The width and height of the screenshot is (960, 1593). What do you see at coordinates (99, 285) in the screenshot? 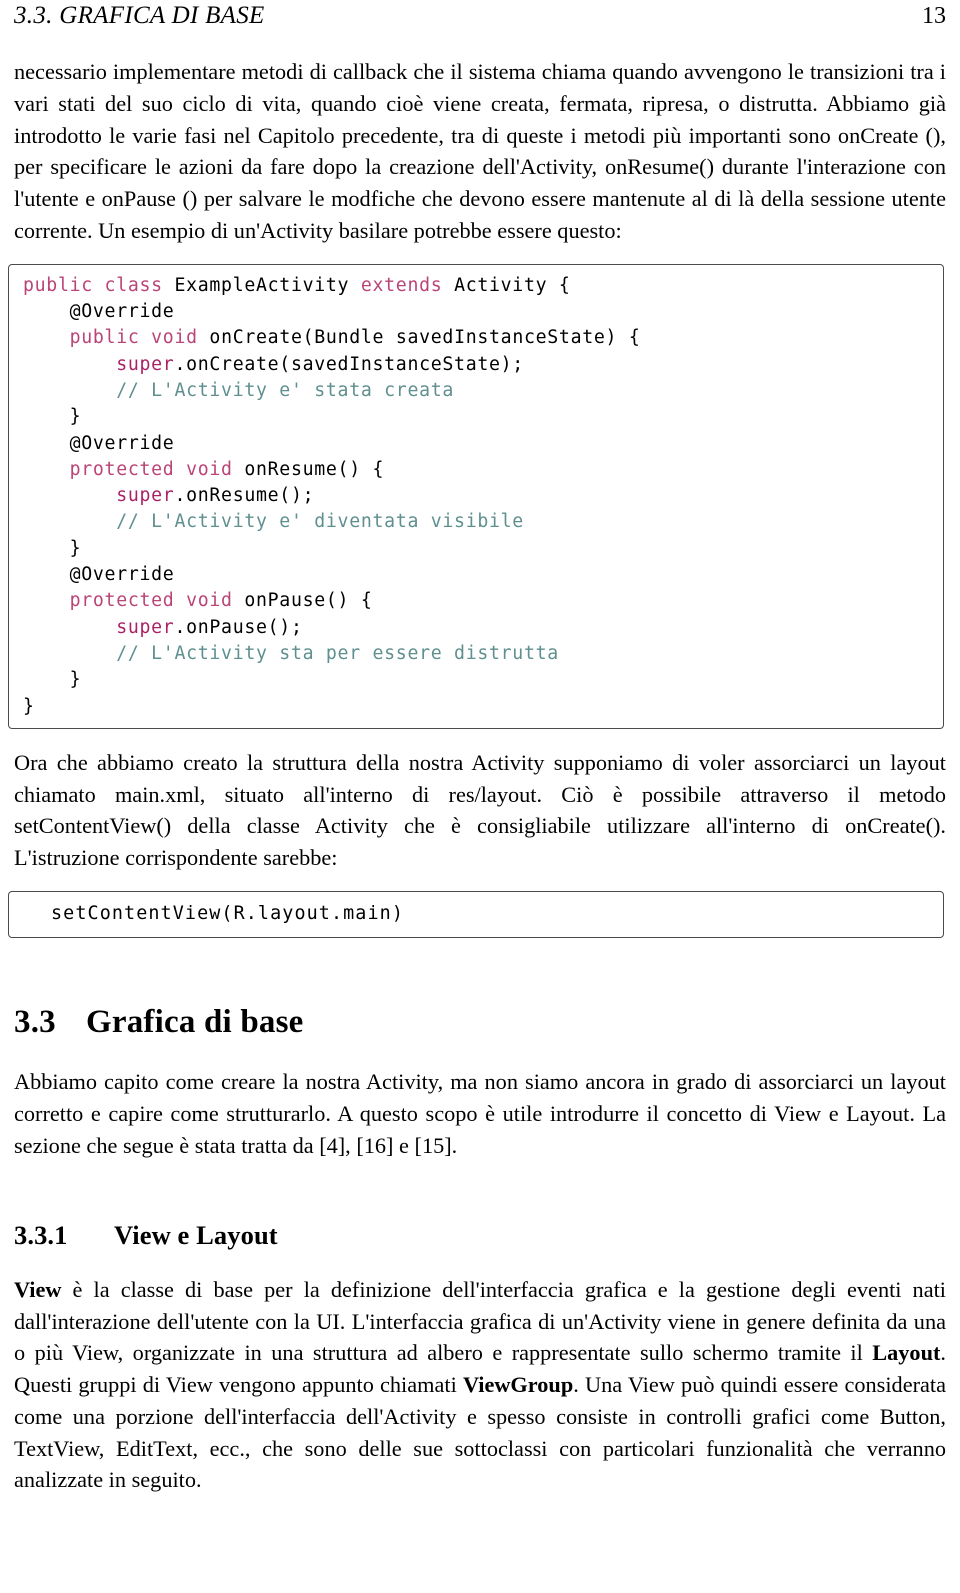
I see `code-token: public class` at bounding box center [99, 285].